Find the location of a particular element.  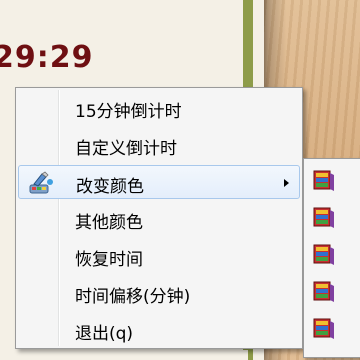

menu-item-other-colors: 其他颜色 is located at coordinates (159, 219).